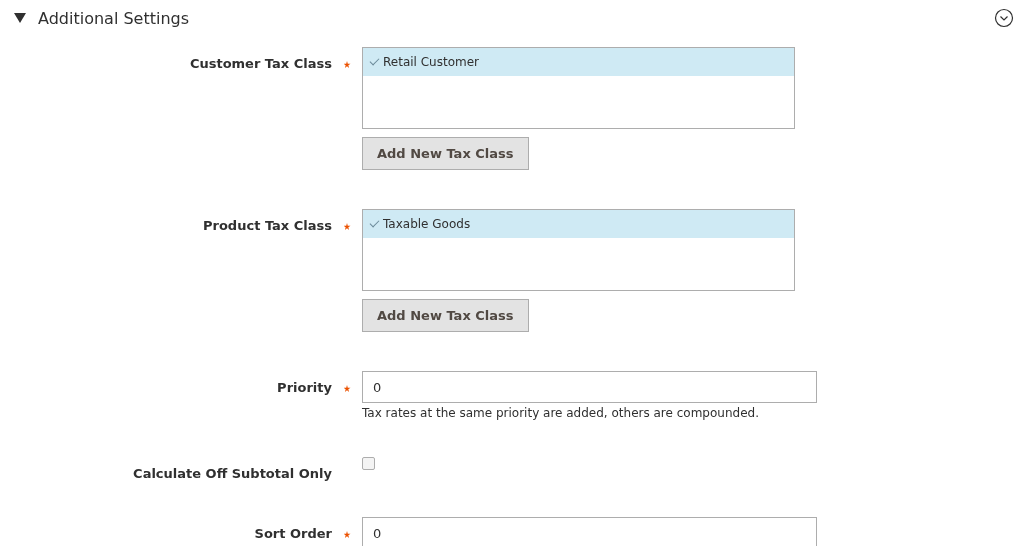 The height and width of the screenshot is (546, 1024). Describe the element at coordinates (578, 62) in the screenshot. I see `list-option: Retail Customer` at that location.